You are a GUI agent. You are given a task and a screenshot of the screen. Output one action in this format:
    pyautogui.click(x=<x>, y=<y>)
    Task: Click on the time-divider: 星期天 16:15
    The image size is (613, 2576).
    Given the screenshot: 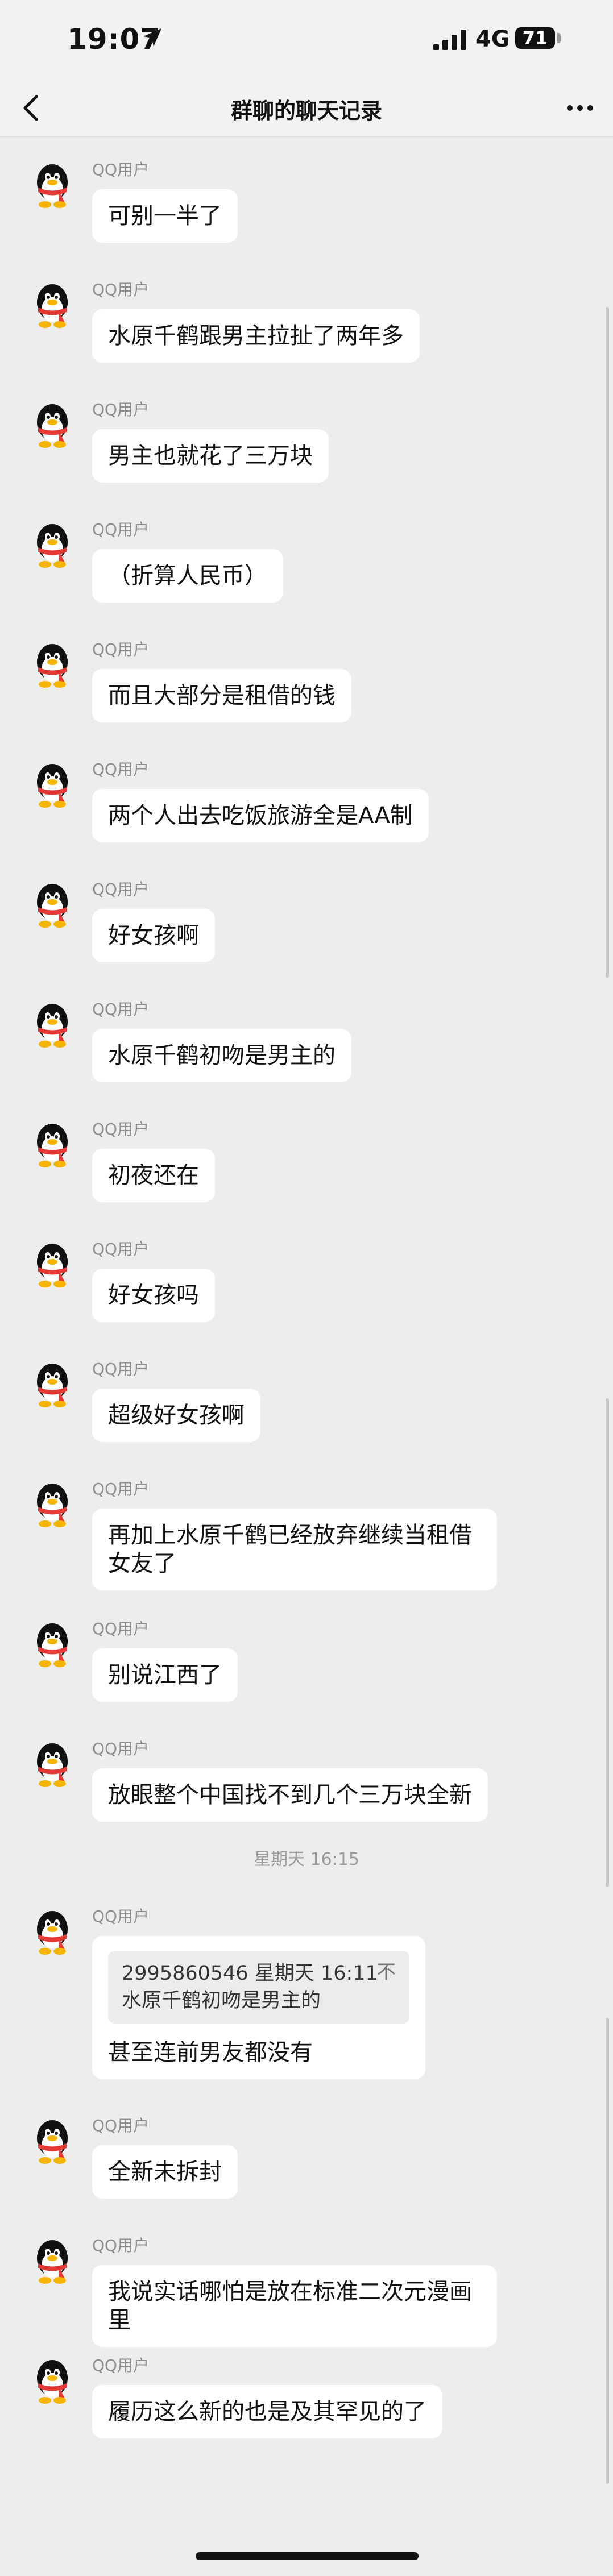 What is the action you would take?
    pyautogui.click(x=306, y=1859)
    